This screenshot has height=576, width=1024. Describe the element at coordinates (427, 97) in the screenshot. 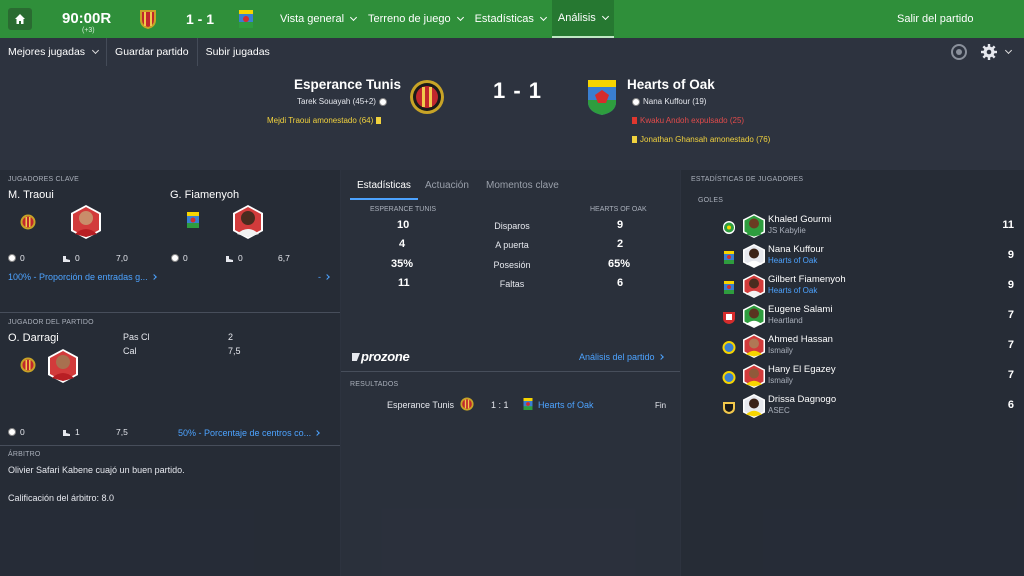

I see `esperance-crest-icon` at that location.